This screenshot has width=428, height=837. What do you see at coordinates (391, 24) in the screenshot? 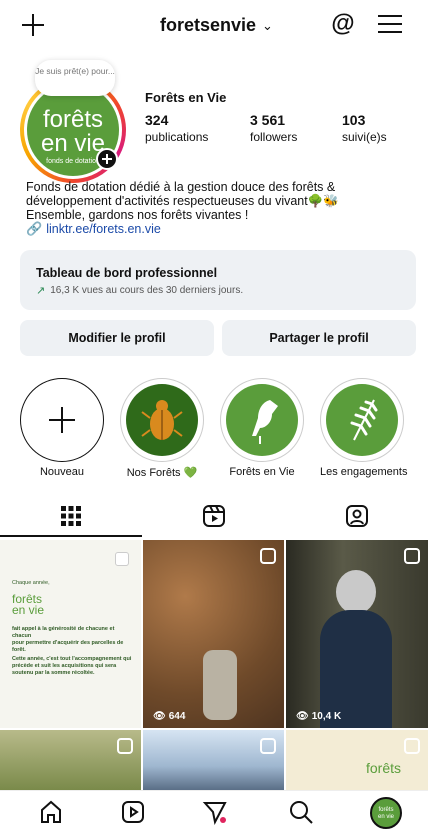
I see `menu-icon` at bounding box center [391, 24].